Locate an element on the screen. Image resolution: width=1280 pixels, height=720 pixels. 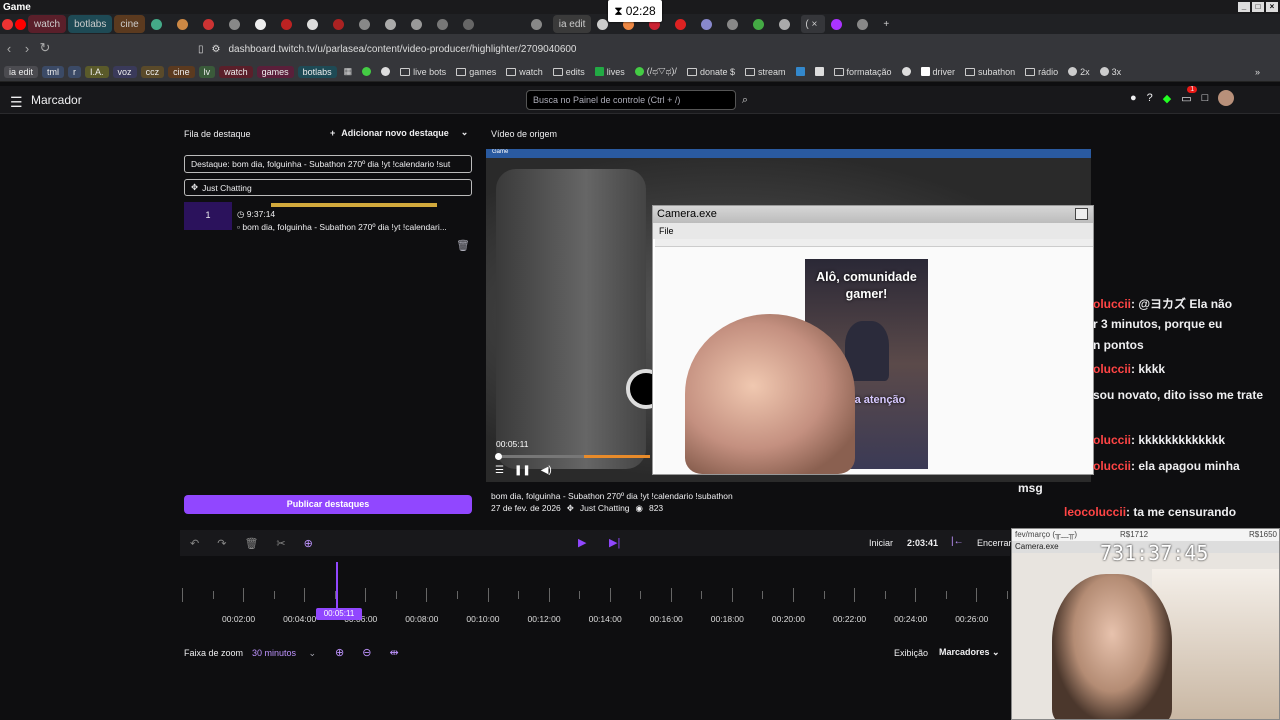
reload-icon: ↻ is located at coordinates (45, 48).